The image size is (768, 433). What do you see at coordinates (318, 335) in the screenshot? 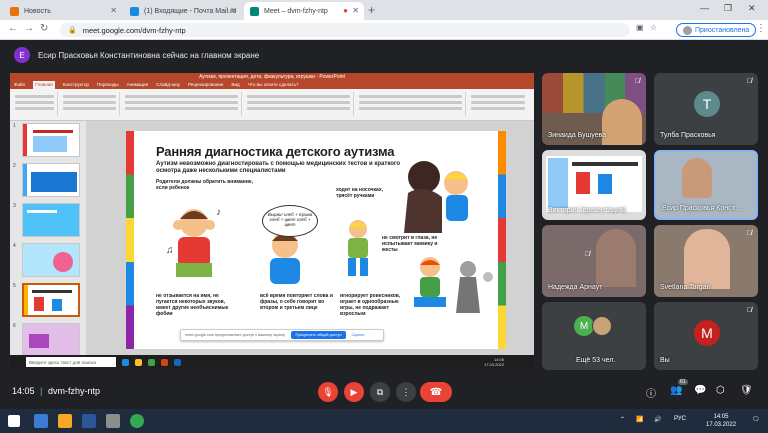
I see `stop-sharing-button: Прекратить общий доступ` at bounding box center [318, 335].